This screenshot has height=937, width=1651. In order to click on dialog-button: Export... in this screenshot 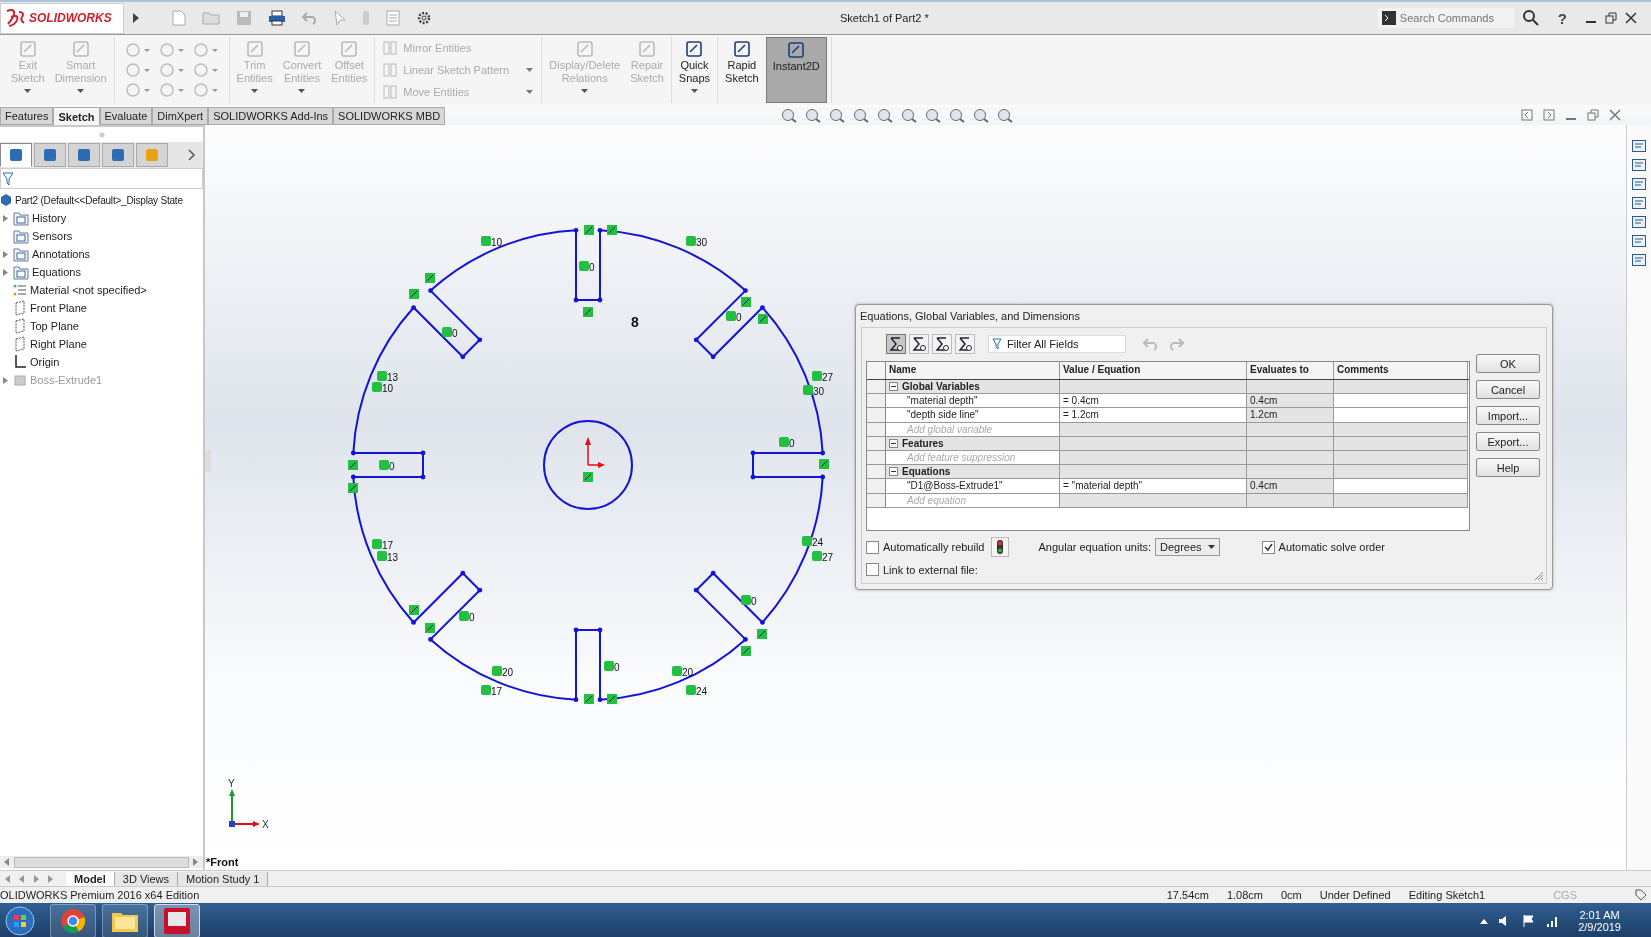, I will do `click(1508, 441)`.